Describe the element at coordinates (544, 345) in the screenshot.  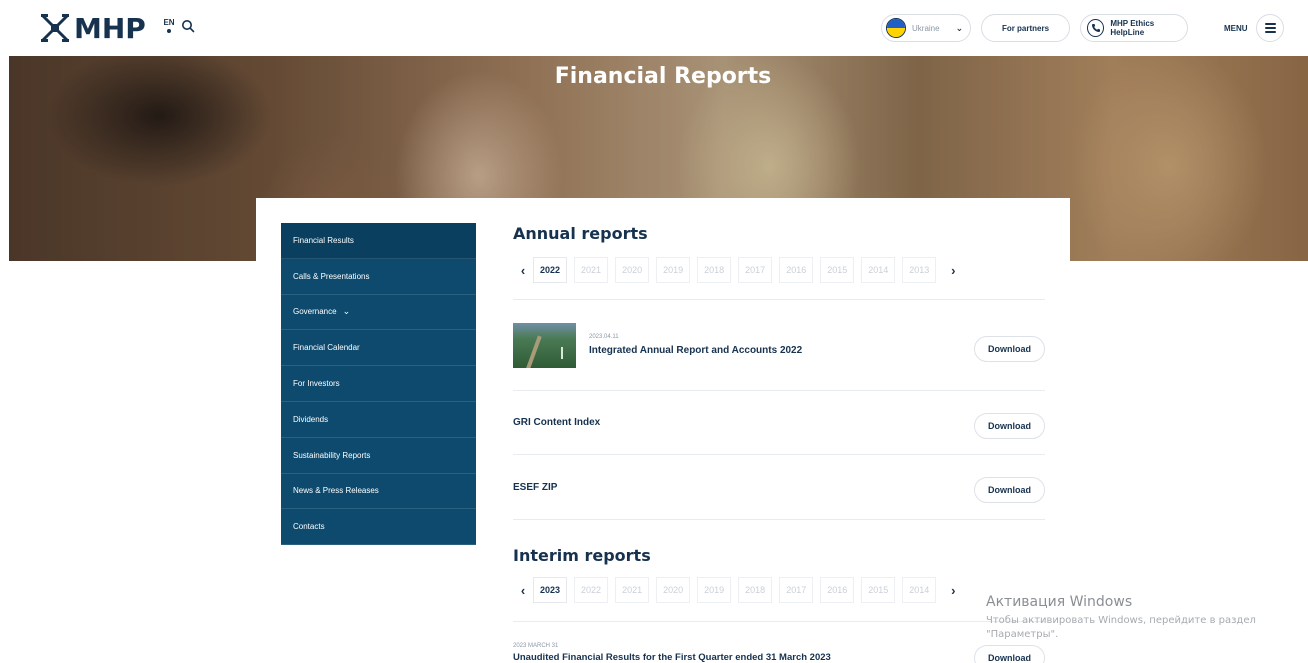
I see `report-cover-thumbnail` at that location.